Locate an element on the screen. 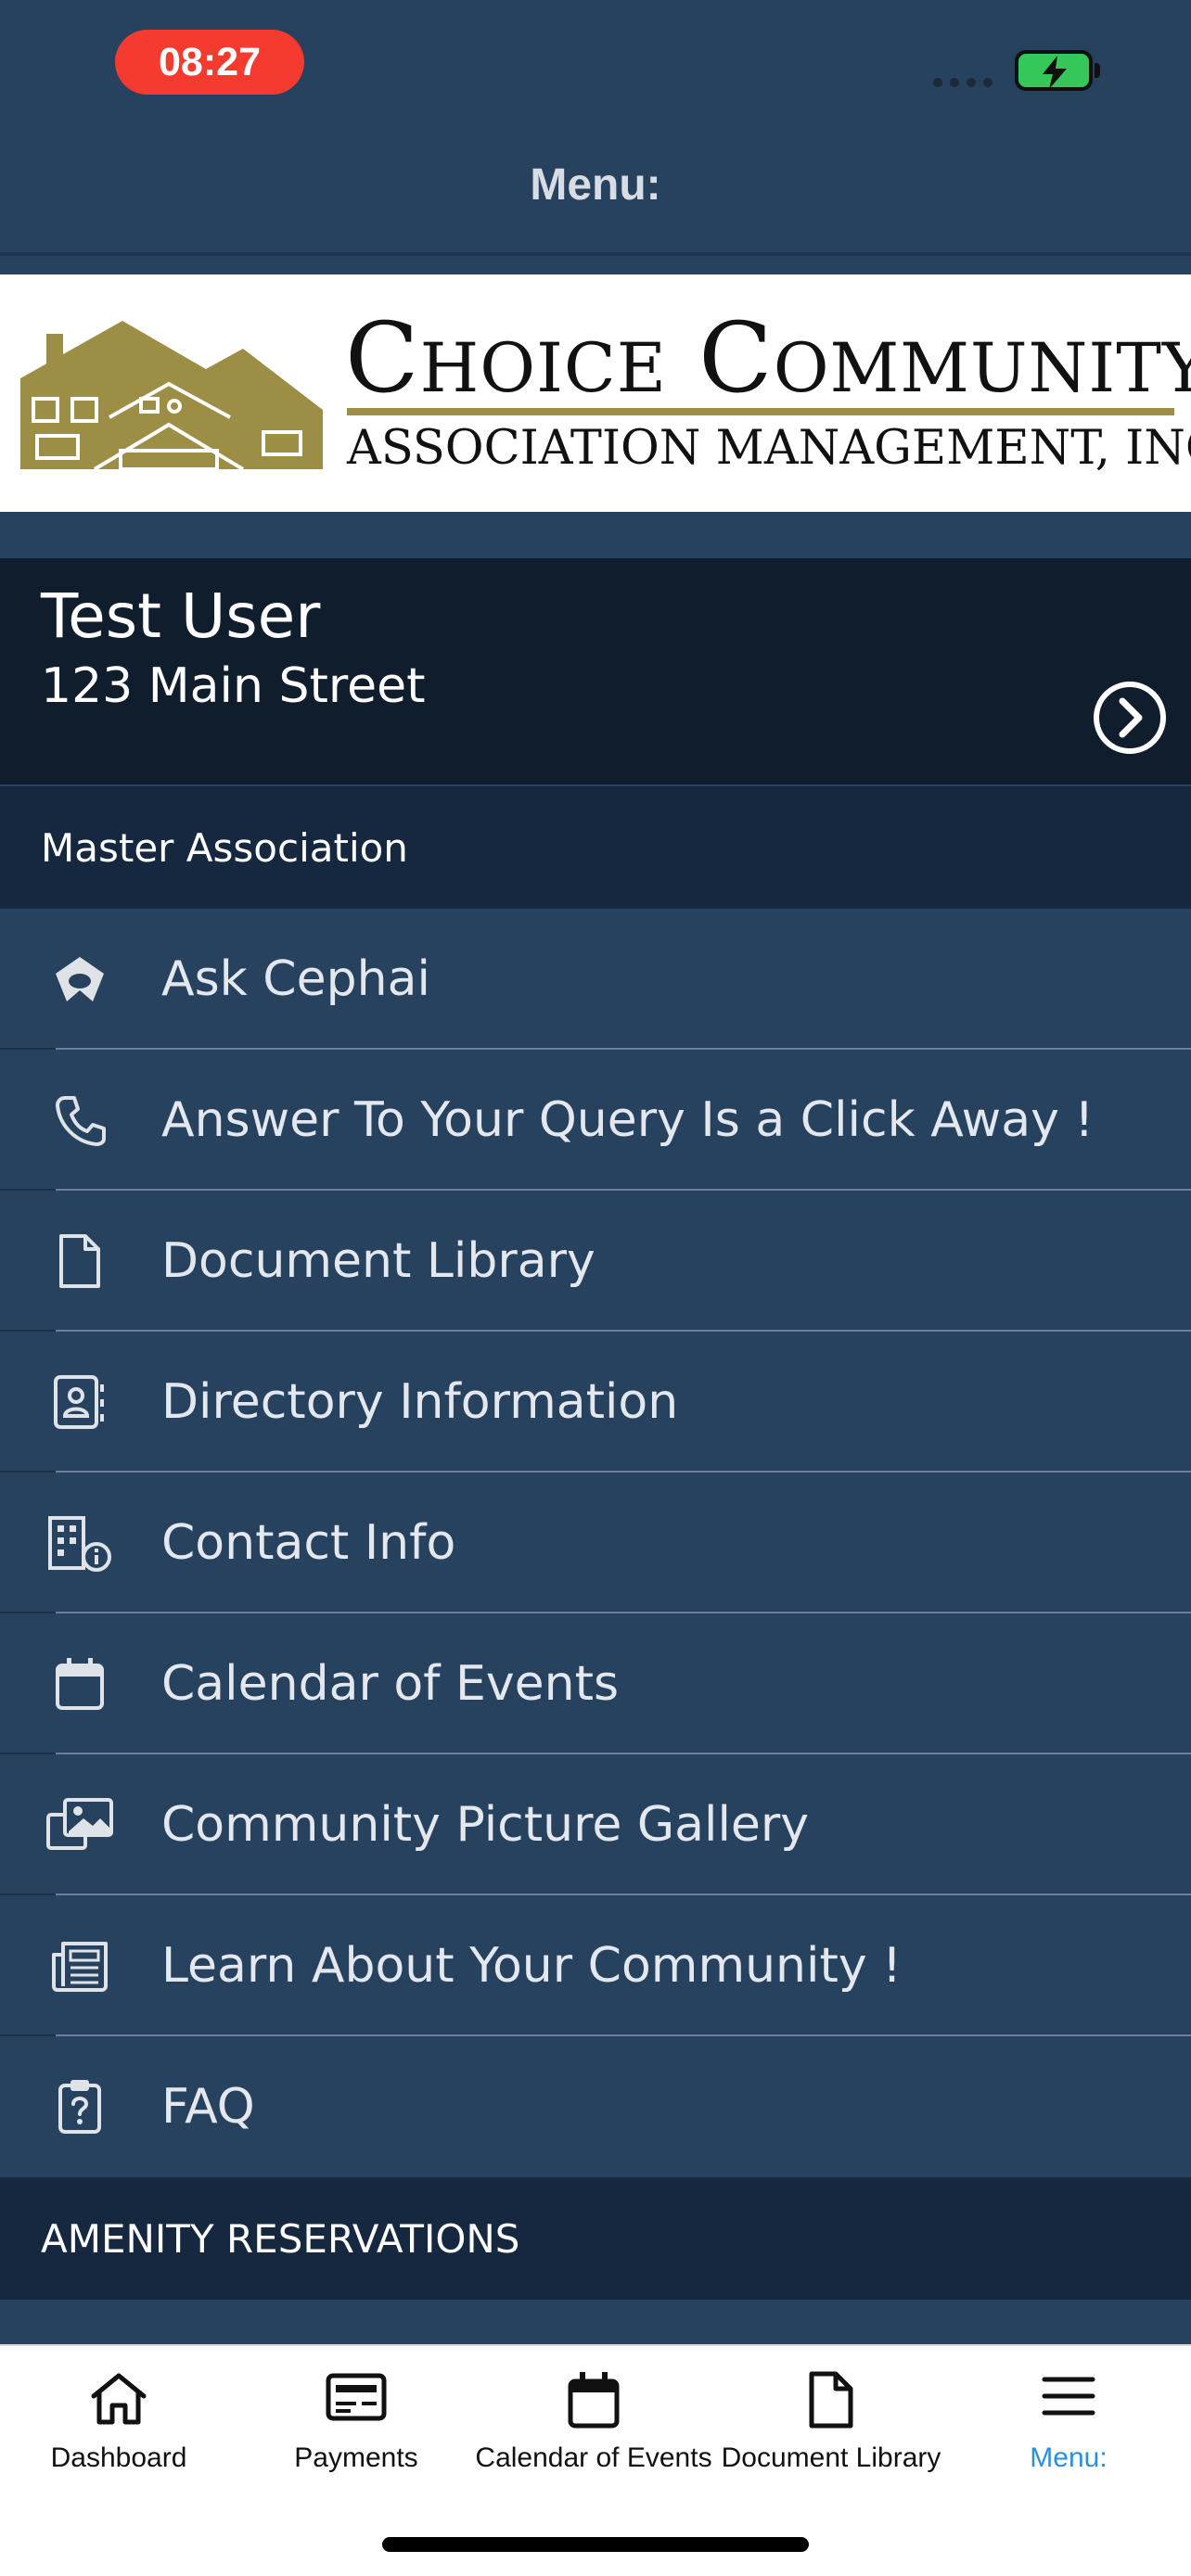 This screenshot has height=2576, width=1191. menu-item-label: Answer To Your Query Is a Click Away ! is located at coordinates (628, 1120).